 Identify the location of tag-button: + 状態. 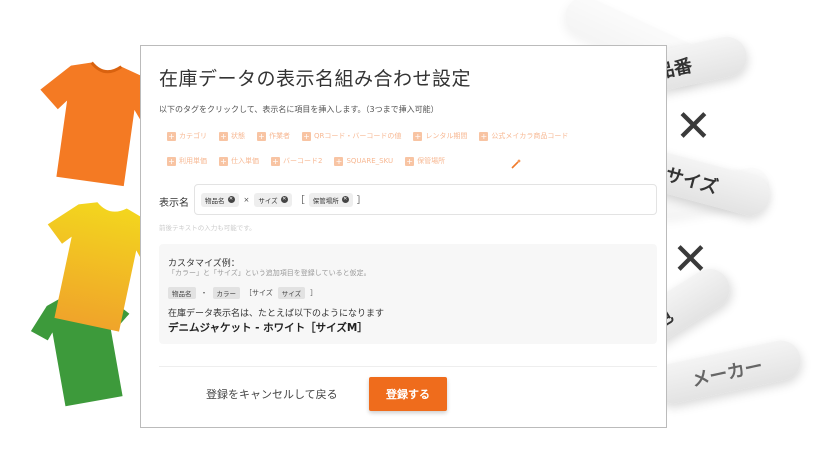
(232, 136).